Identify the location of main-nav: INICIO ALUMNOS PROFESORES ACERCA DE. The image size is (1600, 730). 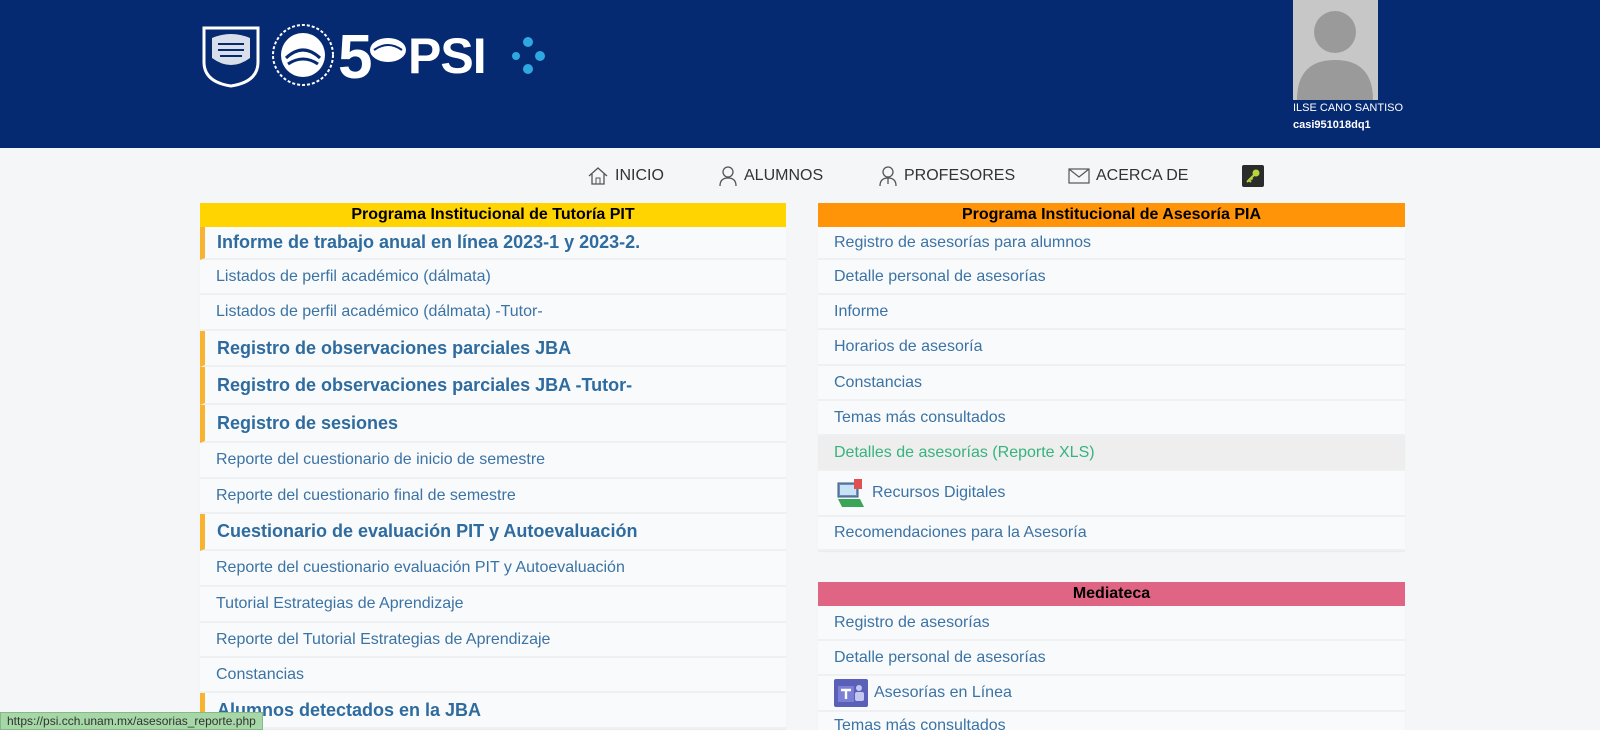
(800, 176).